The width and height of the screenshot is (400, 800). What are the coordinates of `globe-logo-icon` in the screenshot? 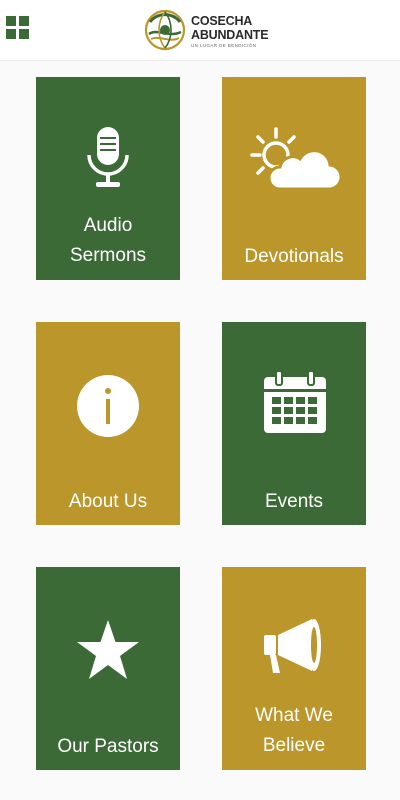 It's located at (165, 30).